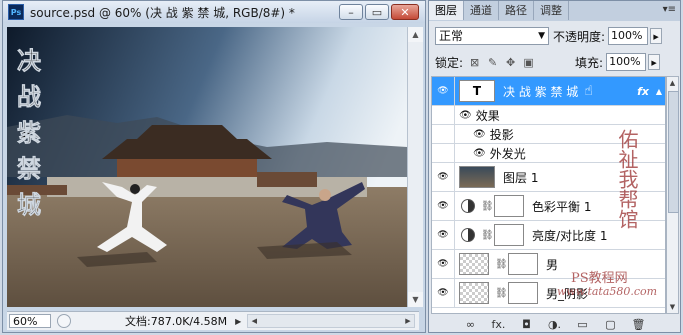 Image resolution: width=683 pixels, height=335 pixels. Describe the element at coordinates (29, 168) in the screenshot. I see `title-char: 禁` at that location.